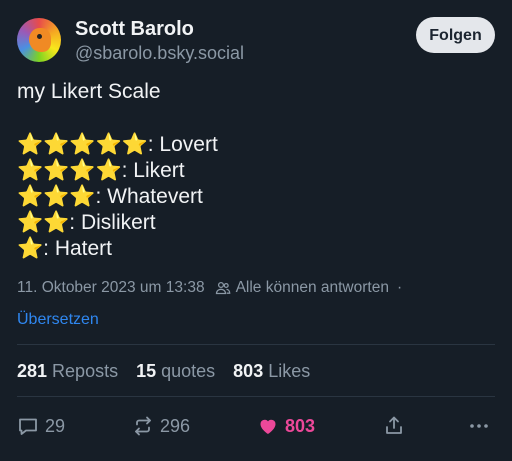 This screenshot has height=461, width=512. Describe the element at coordinates (188, 371) in the screenshot. I see `quotes-label: quotes` at that location.